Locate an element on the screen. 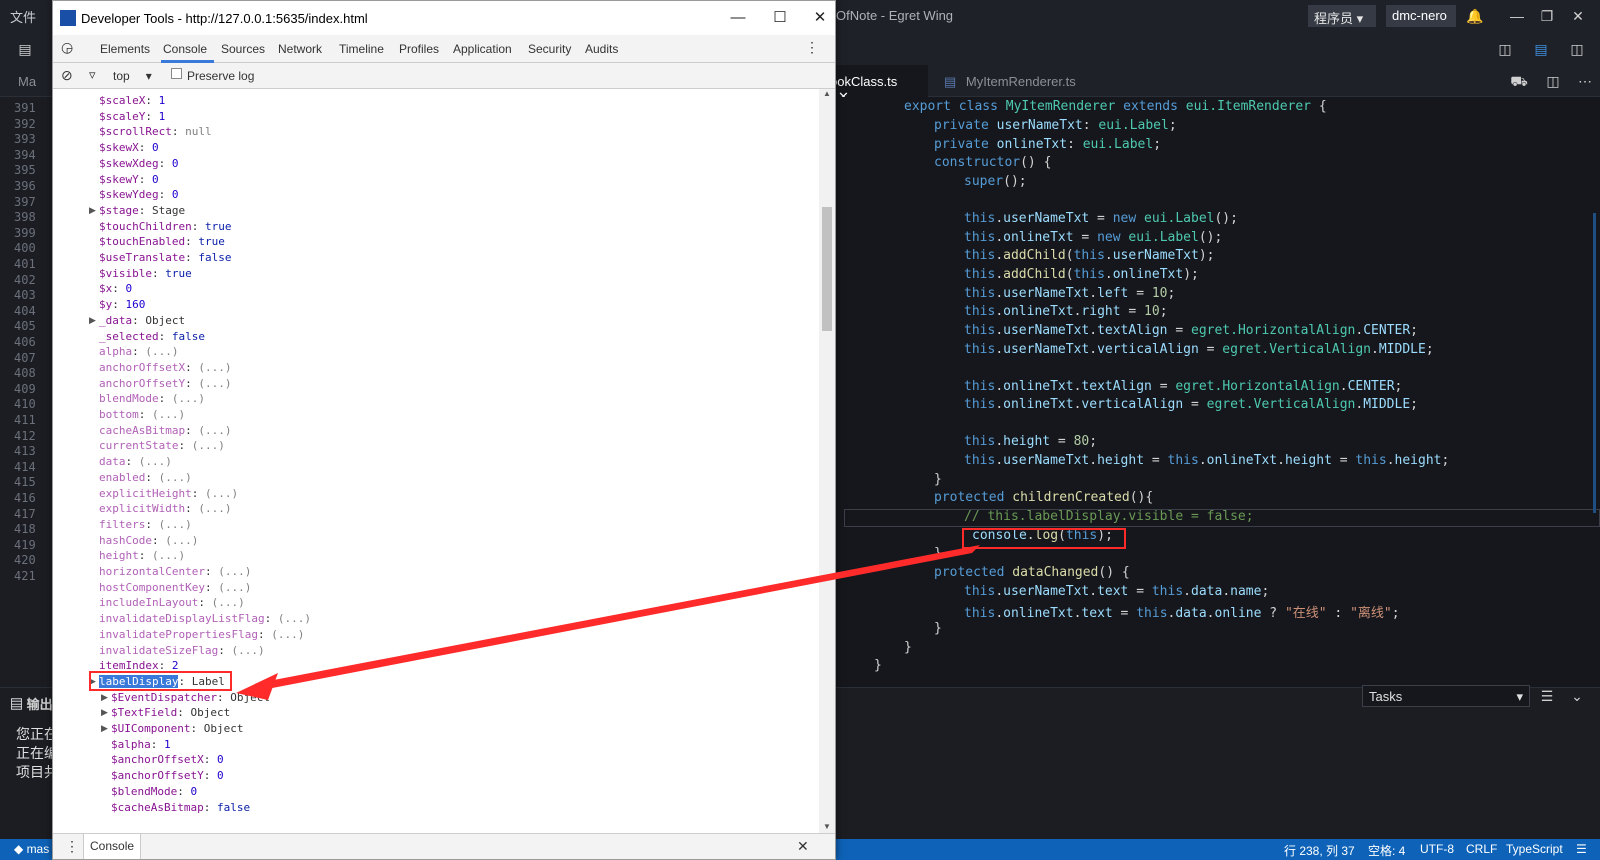 The width and height of the screenshot is (1600, 860). property-key: $touchChildren is located at coordinates (145, 226).